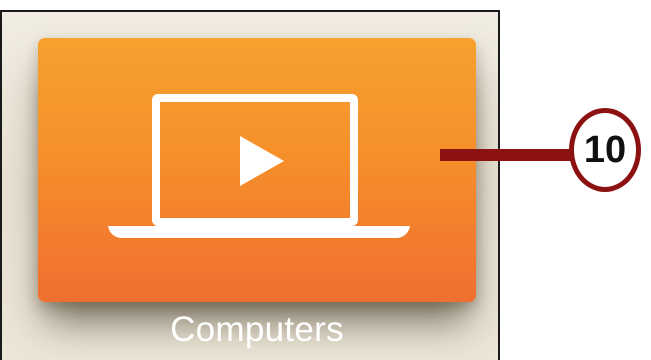 The width and height of the screenshot is (651, 360). What do you see at coordinates (605, 150) in the screenshot?
I see `callout-number-badge: 10` at bounding box center [605, 150].